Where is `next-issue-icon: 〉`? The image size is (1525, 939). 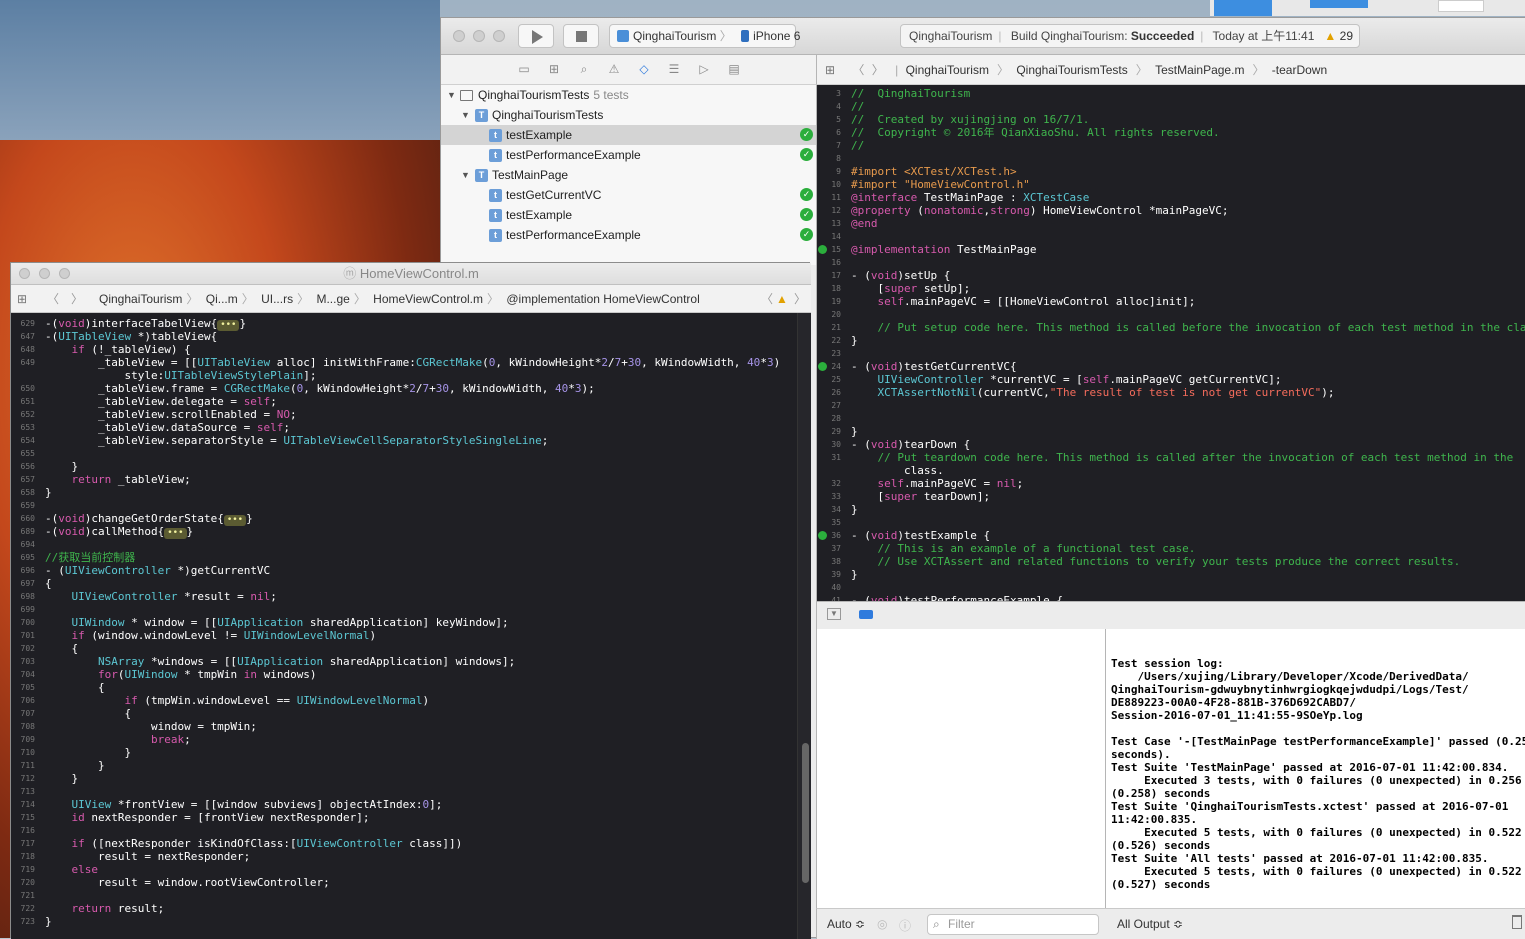
next-issue-icon: 〉 is located at coordinates (800, 299).